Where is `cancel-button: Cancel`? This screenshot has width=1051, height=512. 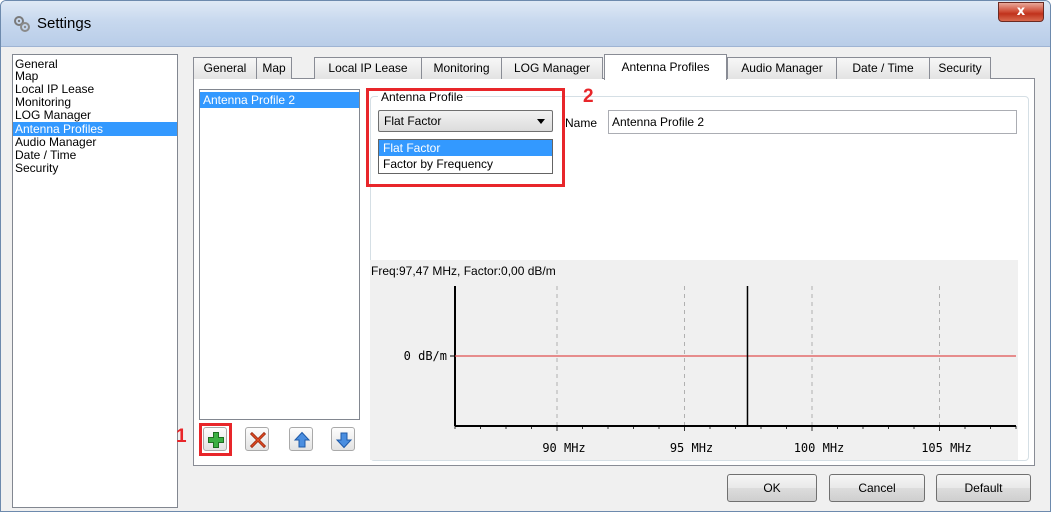
cancel-button: Cancel is located at coordinates (877, 488).